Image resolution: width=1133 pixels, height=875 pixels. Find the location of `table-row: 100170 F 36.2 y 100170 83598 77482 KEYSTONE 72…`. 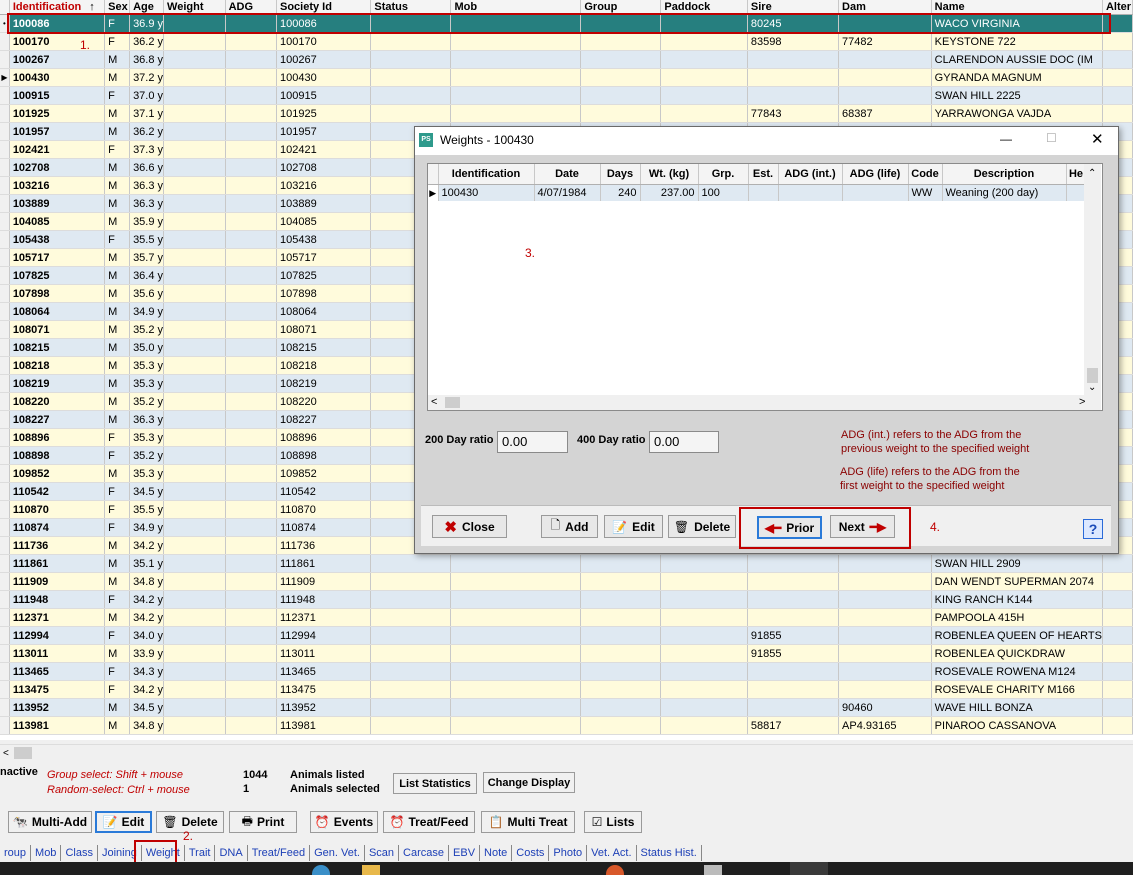

table-row: 100170 F 36.2 y 100170 83598 77482 KEYSTONE 72… is located at coordinates (566, 41).